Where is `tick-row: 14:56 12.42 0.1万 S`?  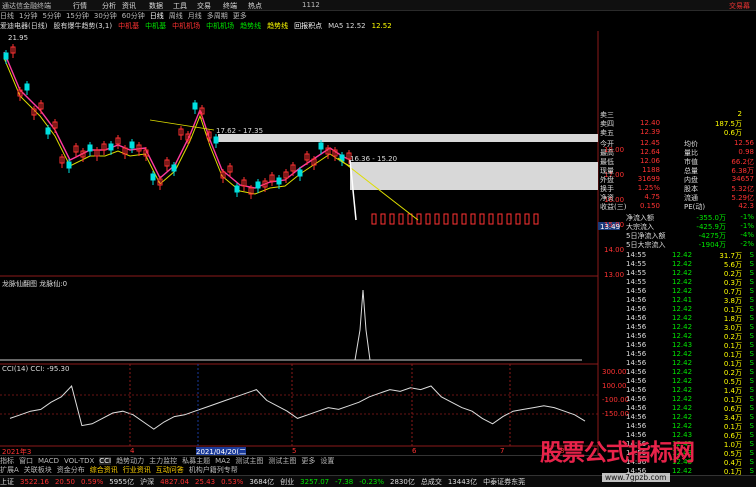 tick-row: 14:56 12.42 0.1万 S is located at coordinates (677, 309).